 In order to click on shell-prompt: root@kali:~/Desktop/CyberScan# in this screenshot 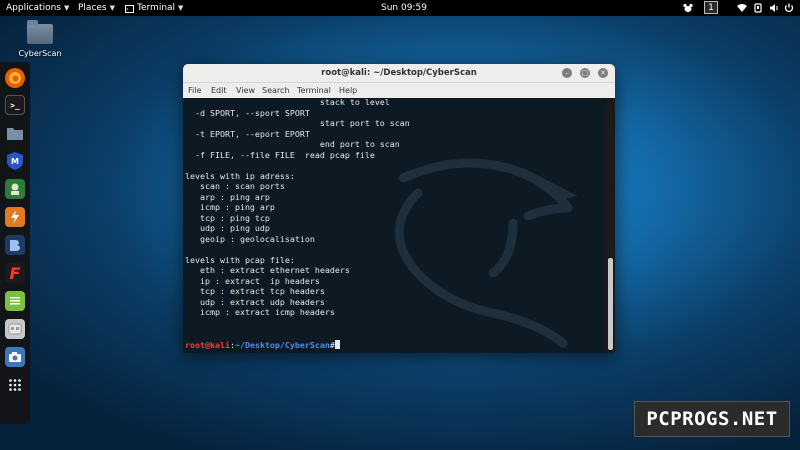, I will do `click(262, 345)`.